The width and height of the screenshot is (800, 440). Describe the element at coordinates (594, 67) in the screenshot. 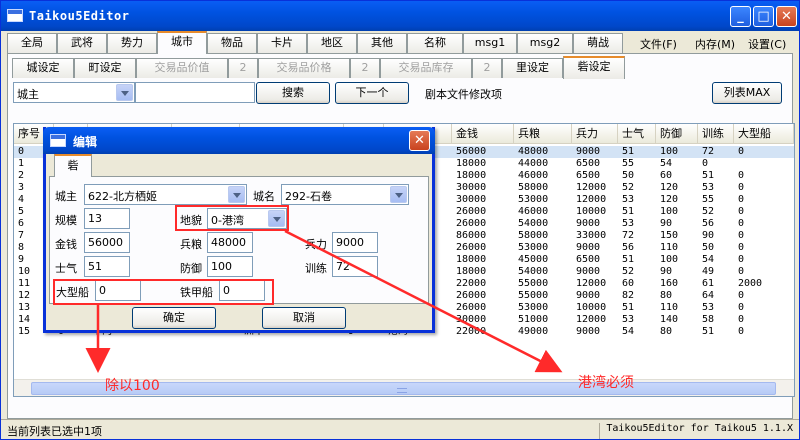

I see `sub-tab: 砦设定` at that location.